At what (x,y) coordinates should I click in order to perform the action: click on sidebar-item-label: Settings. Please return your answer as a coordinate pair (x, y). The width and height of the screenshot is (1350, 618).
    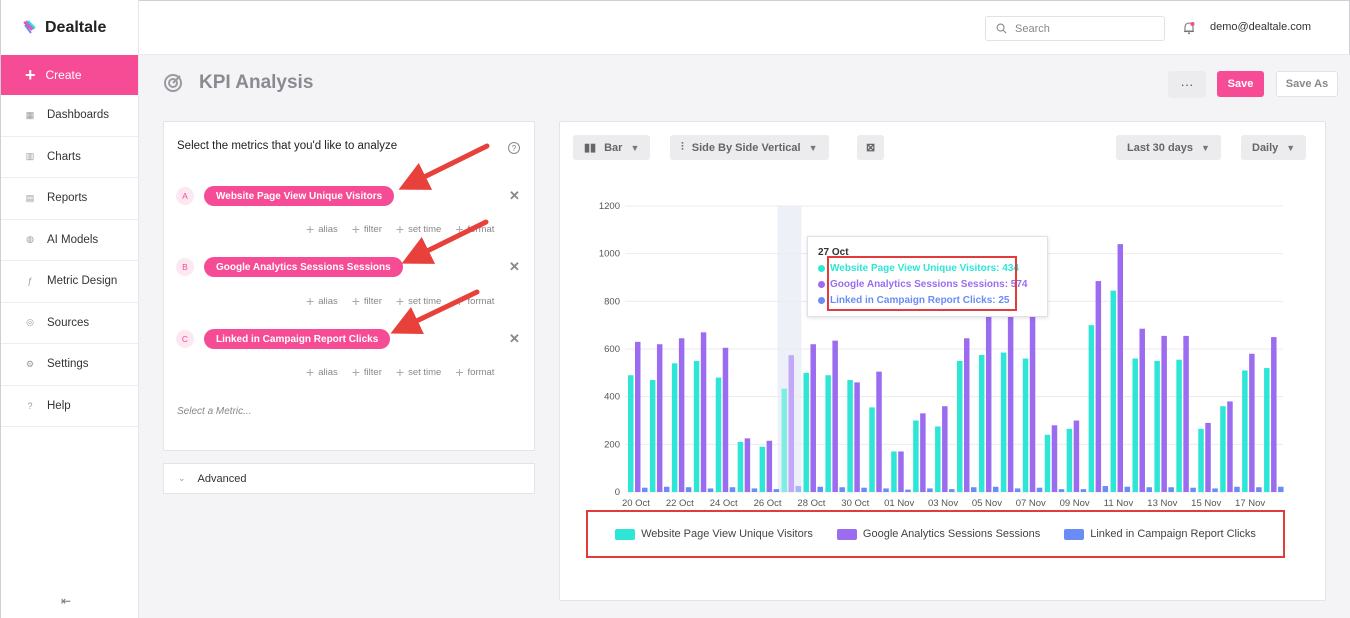
    Looking at the image, I should click on (68, 364).